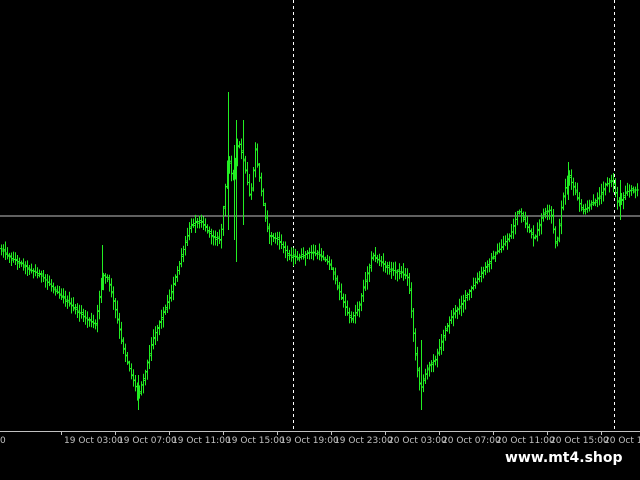  Describe the element at coordinates (201, 441) in the screenshot. I see `x-tick-label: 19 Oct 11:00` at that location.